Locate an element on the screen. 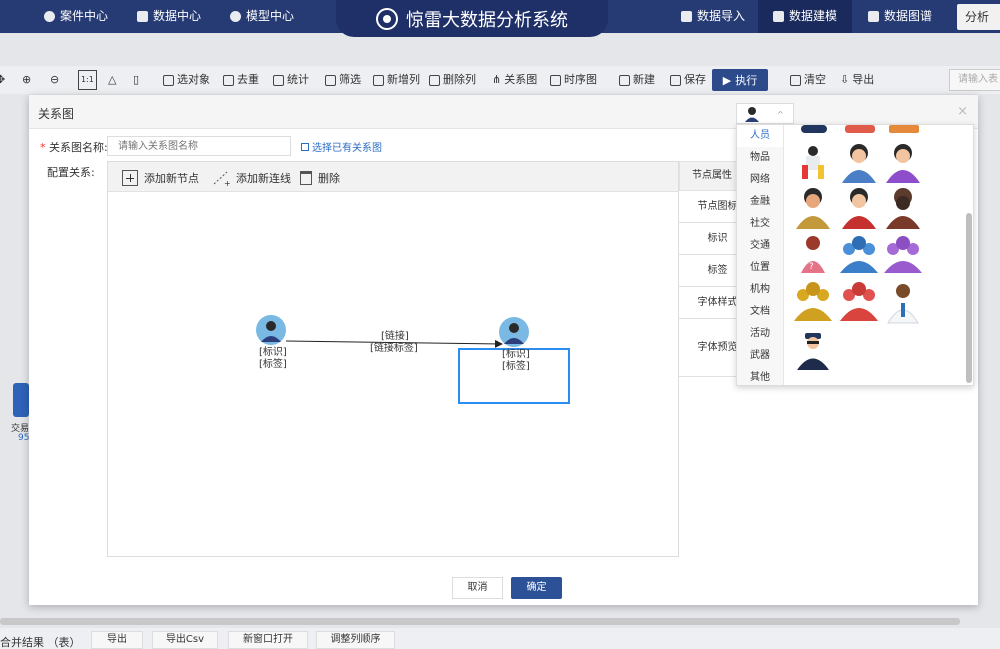 The width and height of the screenshot is (1000, 649). execute-button: ▶ 执行 is located at coordinates (740, 80).